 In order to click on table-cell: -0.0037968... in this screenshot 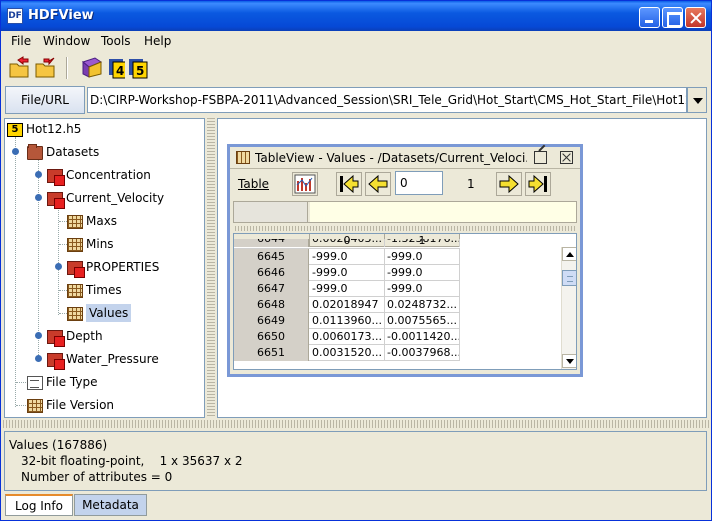, I will do `click(422, 353)`.